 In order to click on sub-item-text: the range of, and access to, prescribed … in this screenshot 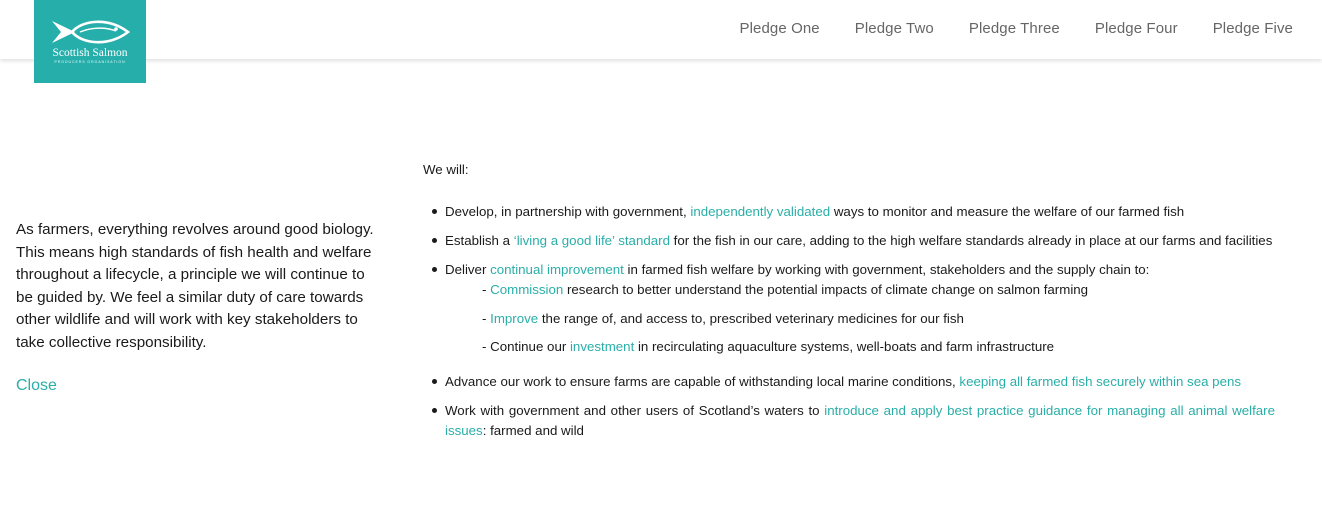, I will do `click(751, 318)`.